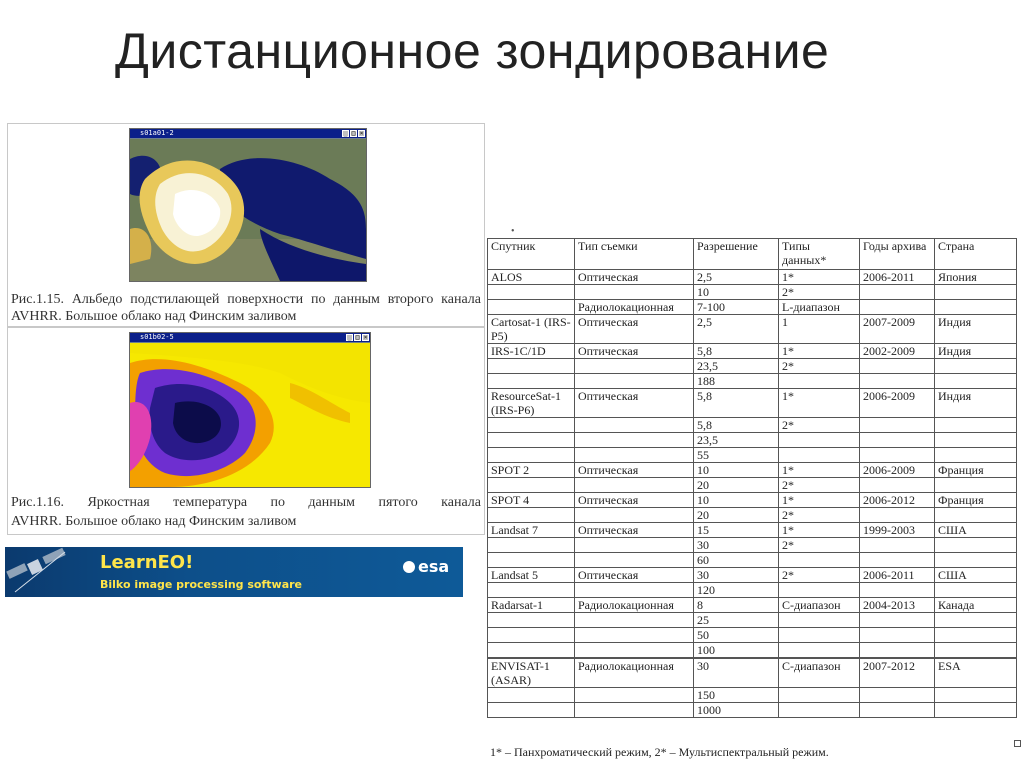 This screenshot has width=1024, height=767. I want to click on table-row: 20 2*, so click(752, 485).